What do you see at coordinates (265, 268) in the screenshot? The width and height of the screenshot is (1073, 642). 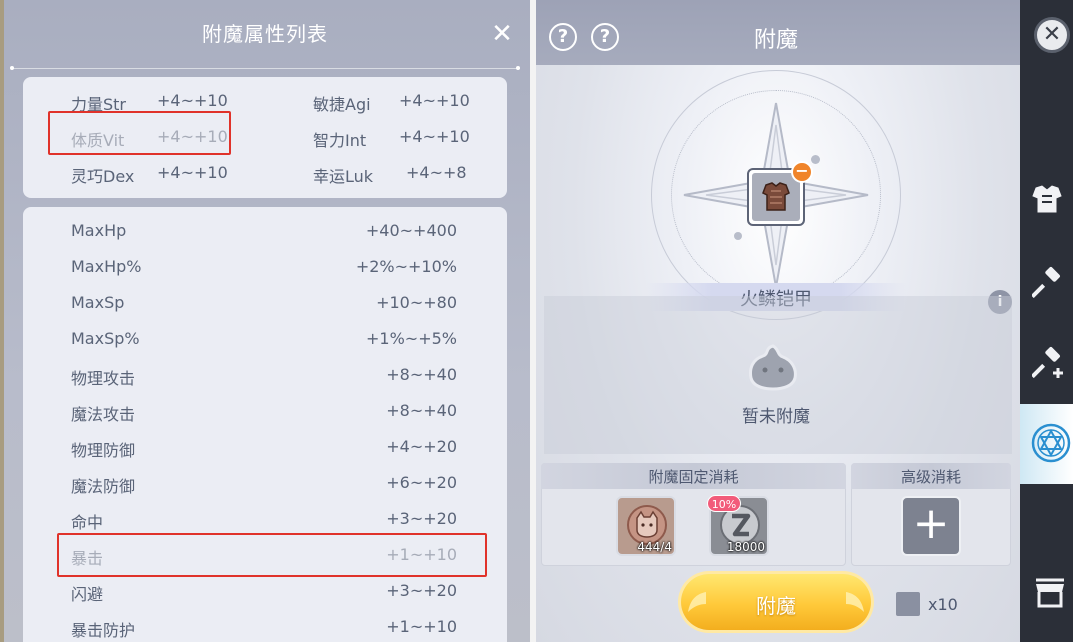 I see `list-item: MaxHp% +2%~+10%` at bounding box center [265, 268].